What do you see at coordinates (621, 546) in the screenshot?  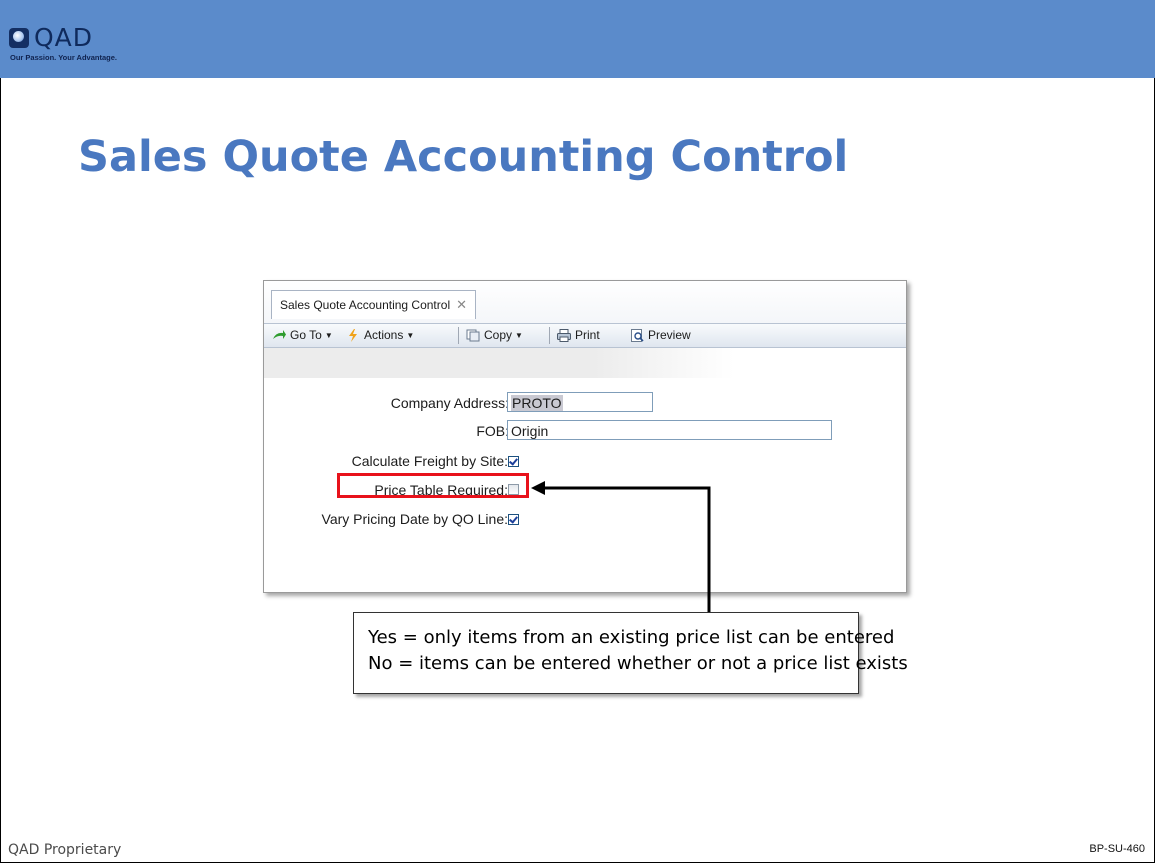 I see `callout-arrow` at bounding box center [621, 546].